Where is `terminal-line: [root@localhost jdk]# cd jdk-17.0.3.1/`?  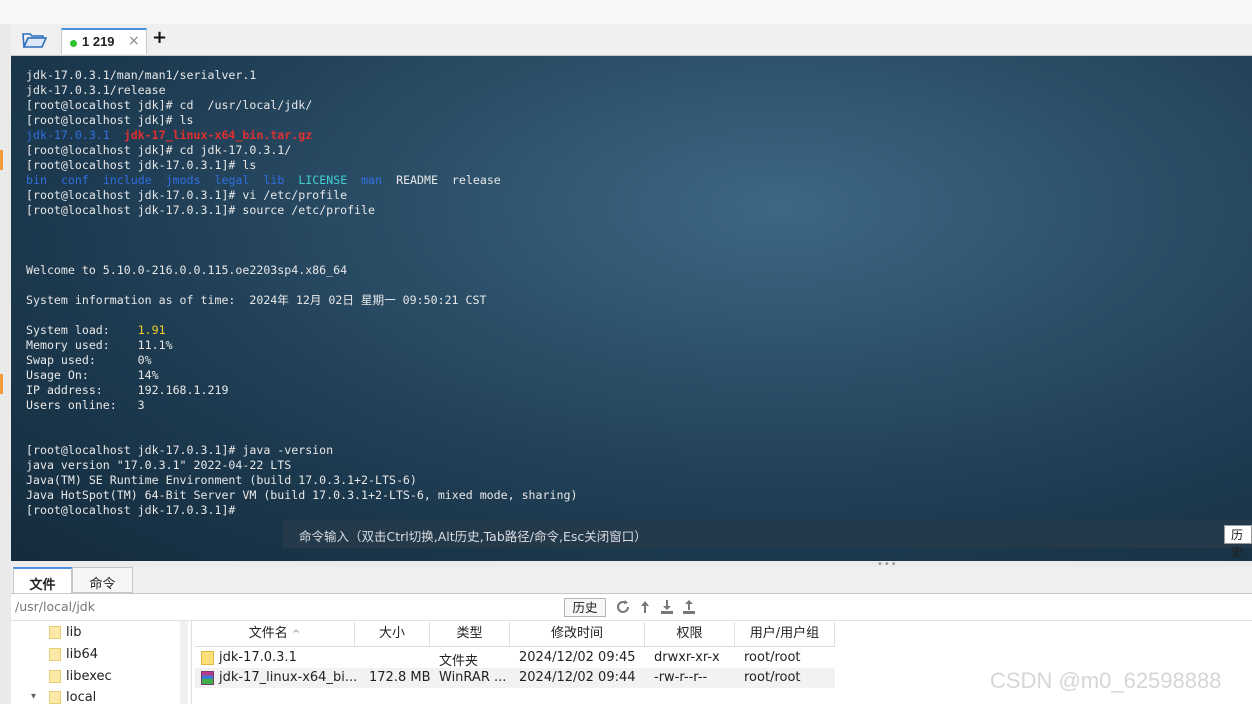 terminal-line: [root@localhost jdk]# cd jdk-17.0.3.1/ is located at coordinates (301, 150).